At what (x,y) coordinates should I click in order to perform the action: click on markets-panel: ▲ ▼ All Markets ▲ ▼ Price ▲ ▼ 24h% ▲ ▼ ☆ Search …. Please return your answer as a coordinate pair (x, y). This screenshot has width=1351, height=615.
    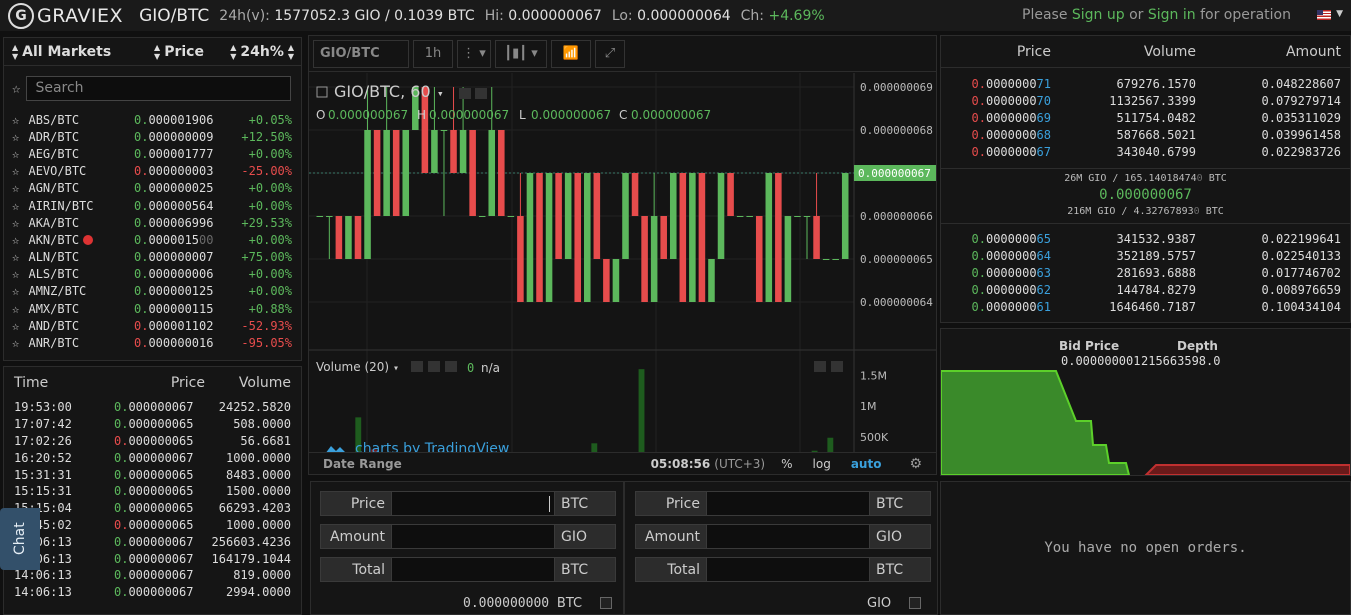
    Looking at the image, I should click on (152, 199).